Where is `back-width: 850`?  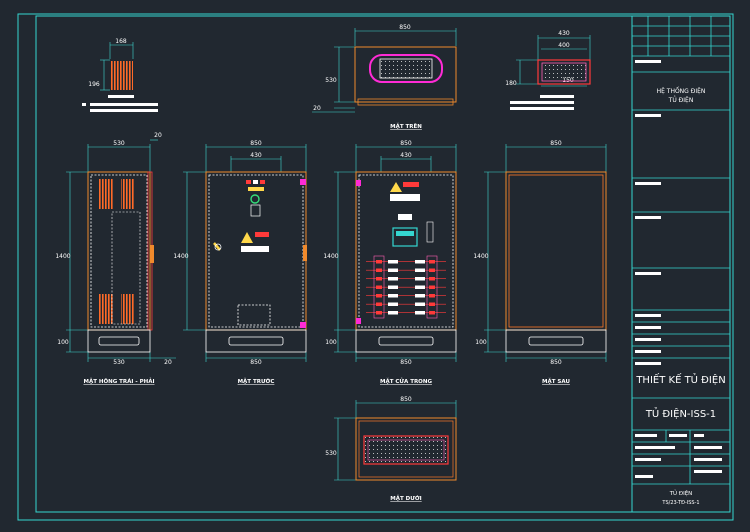
back-width: 850 is located at coordinates (556, 143).